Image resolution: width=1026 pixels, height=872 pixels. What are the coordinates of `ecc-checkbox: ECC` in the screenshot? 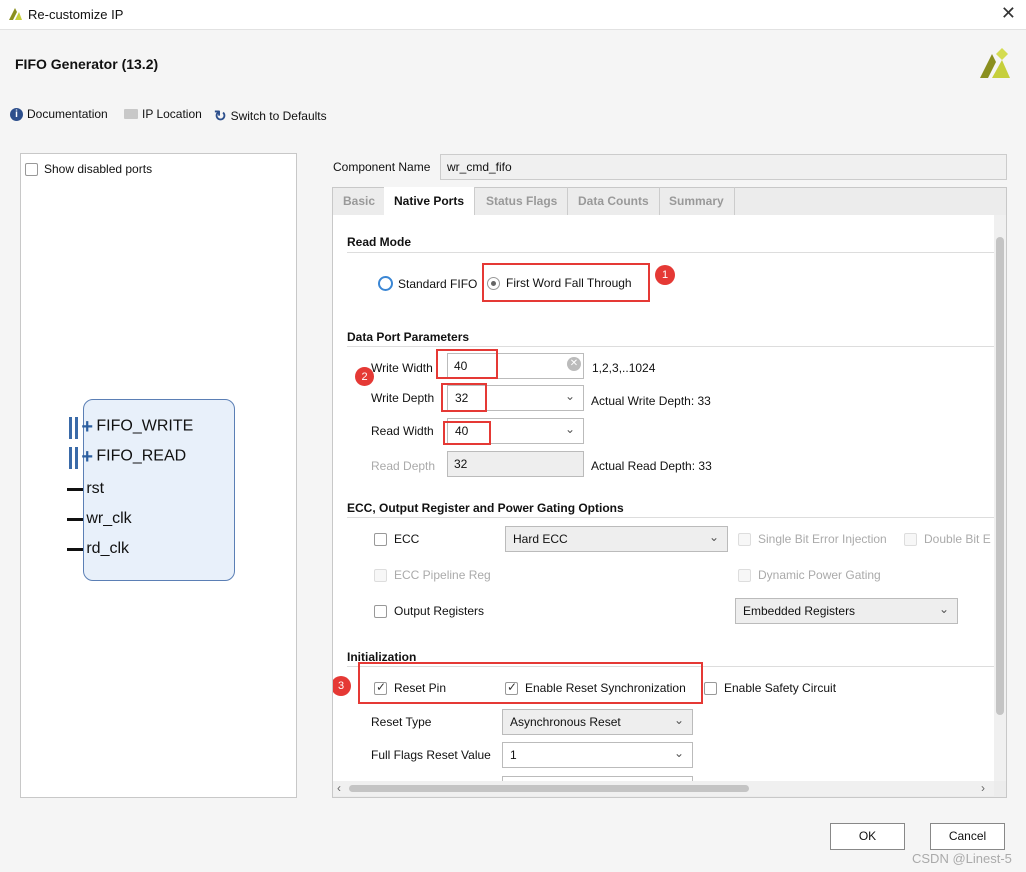 It's located at (396, 539).